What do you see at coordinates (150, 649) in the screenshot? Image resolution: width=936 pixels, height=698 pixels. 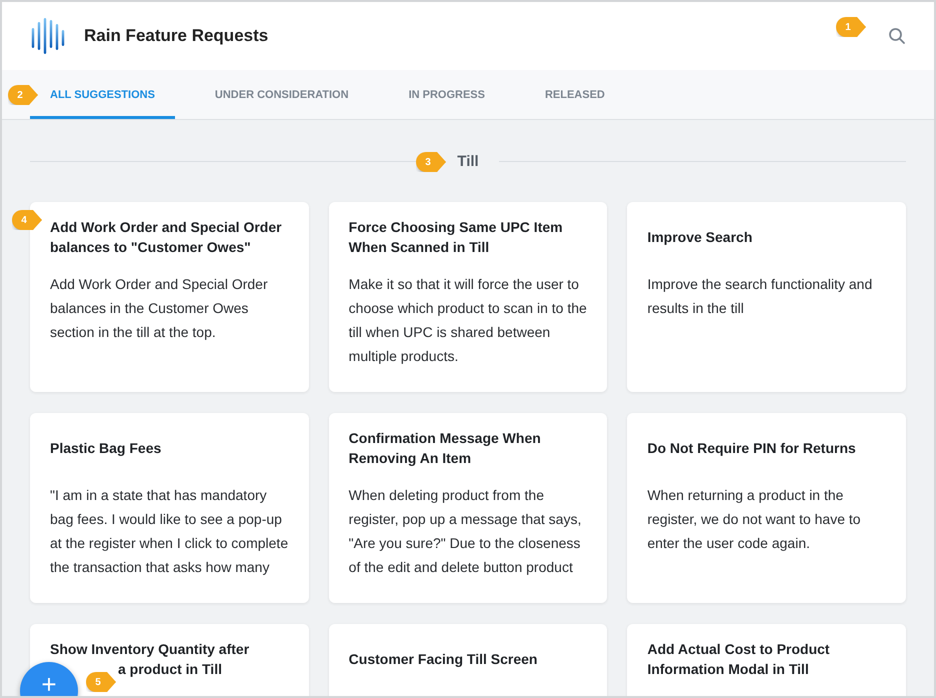 I see `card-title: Show Inventory Quantity after` at bounding box center [150, 649].